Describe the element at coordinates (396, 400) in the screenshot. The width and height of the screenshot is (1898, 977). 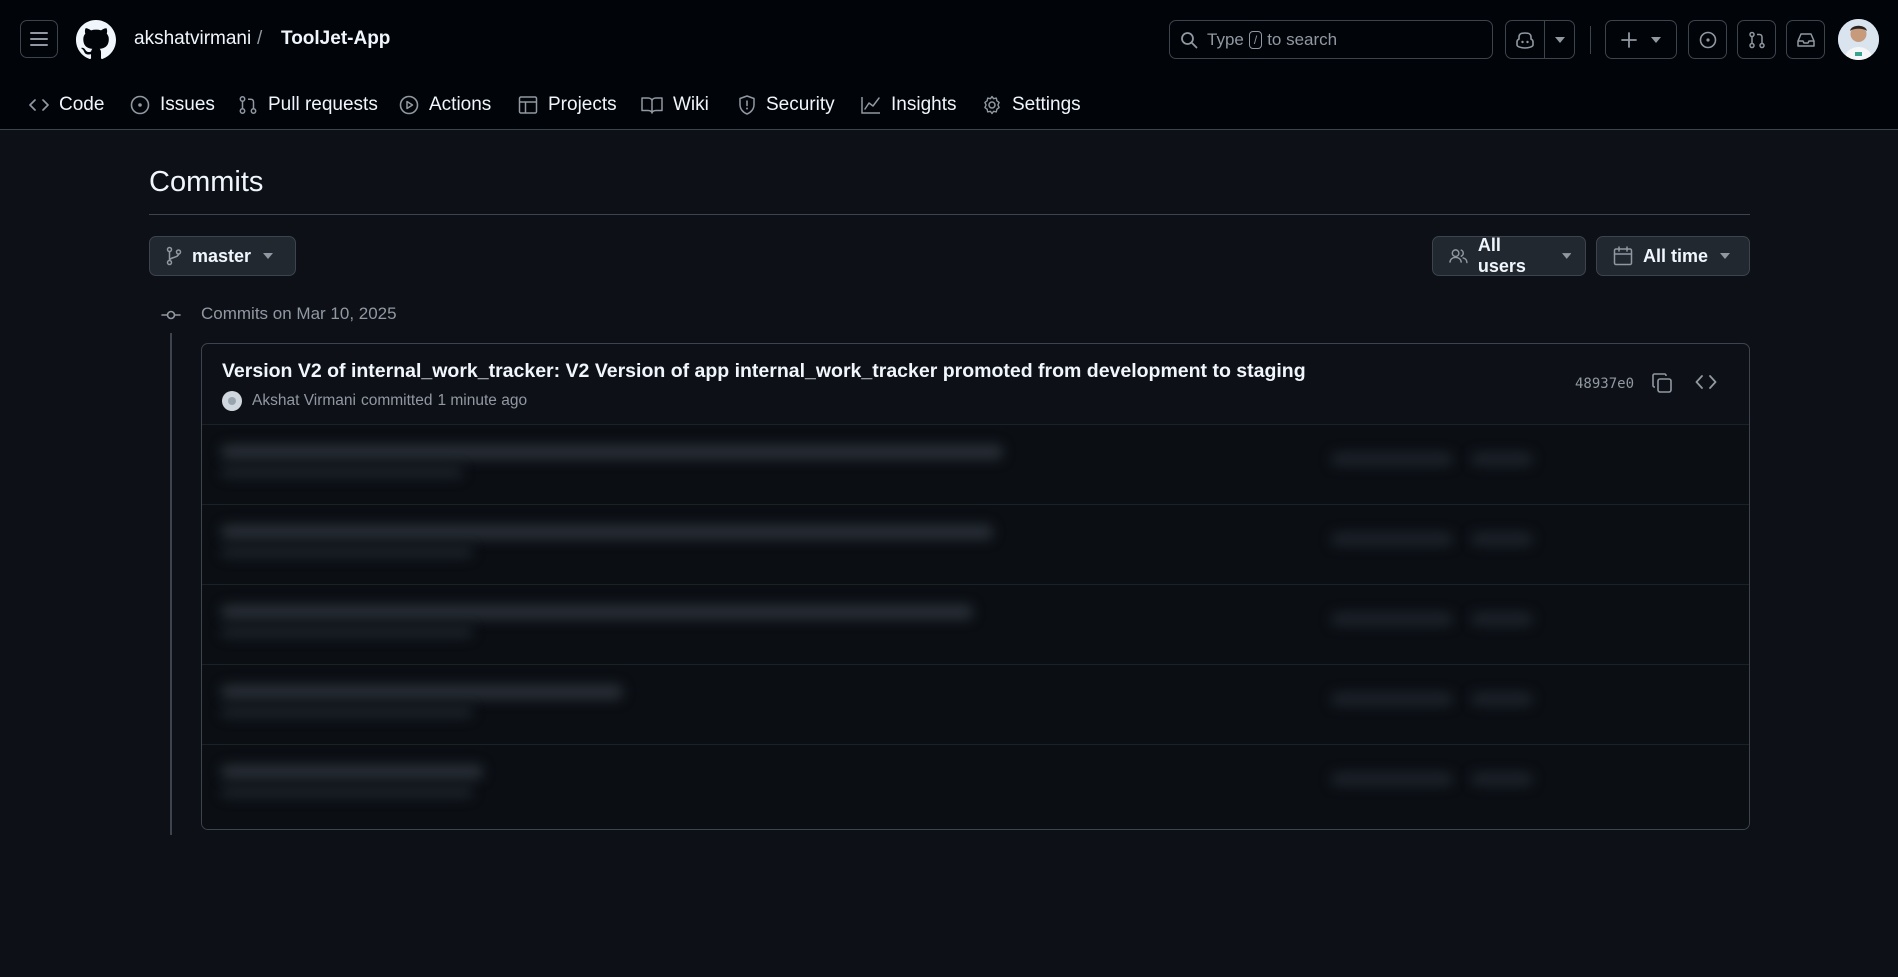
I see `commit-action: committed` at that location.